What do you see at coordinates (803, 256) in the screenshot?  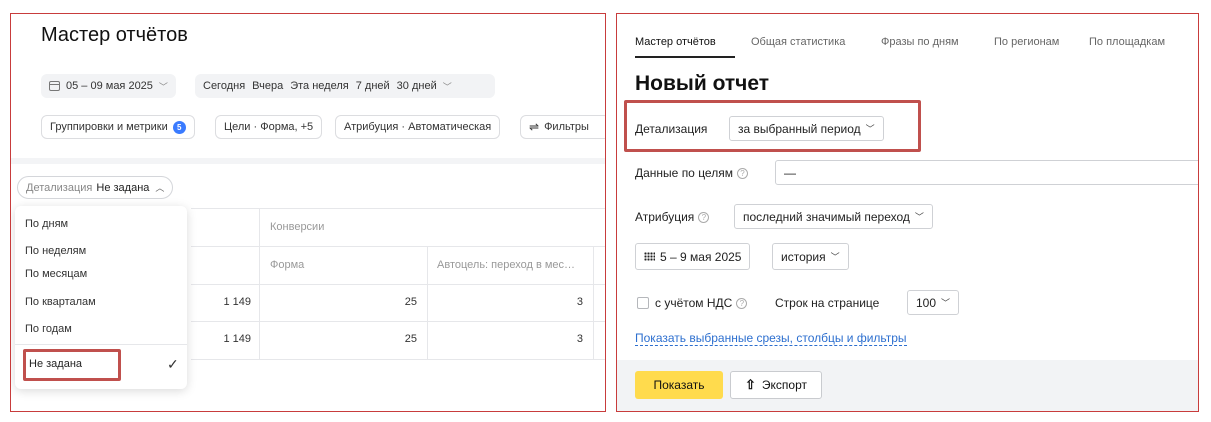 I see `history-value: история` at bounding box center [803, 256].